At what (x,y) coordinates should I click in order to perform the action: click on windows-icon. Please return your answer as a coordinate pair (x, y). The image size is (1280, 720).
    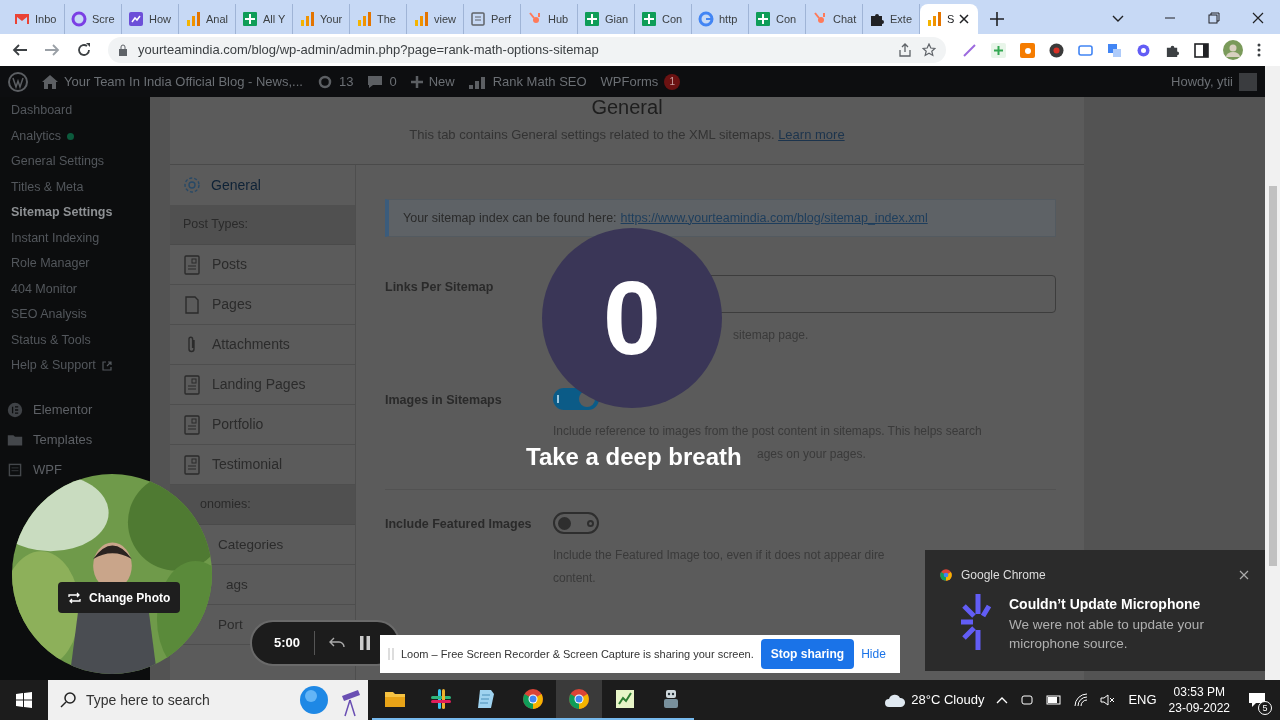
    Looking at the image, I should click on (24, 700).